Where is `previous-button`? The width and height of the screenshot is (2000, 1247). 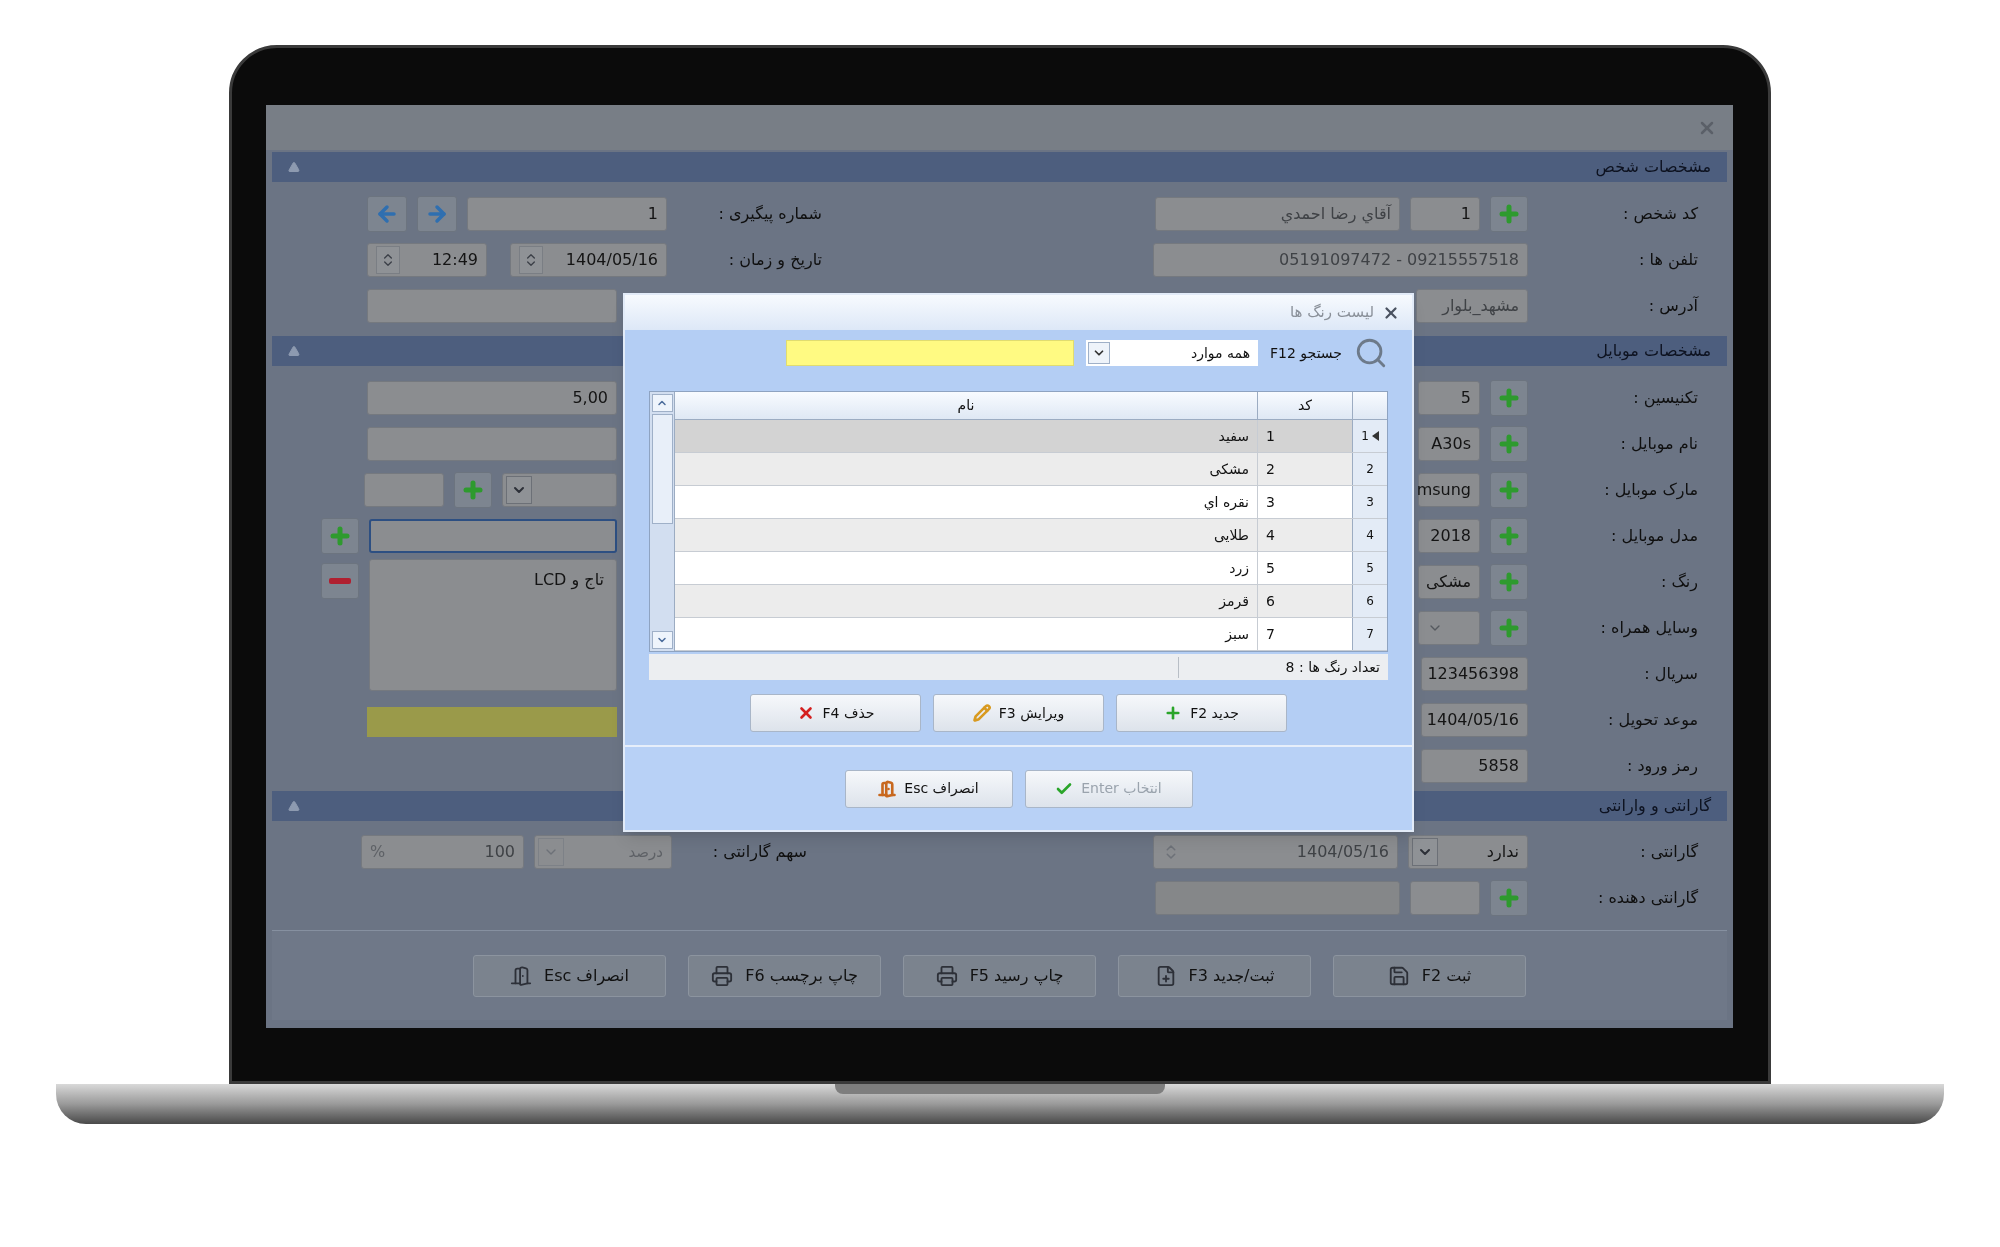
previous-button is located at coordinates (387, 214).